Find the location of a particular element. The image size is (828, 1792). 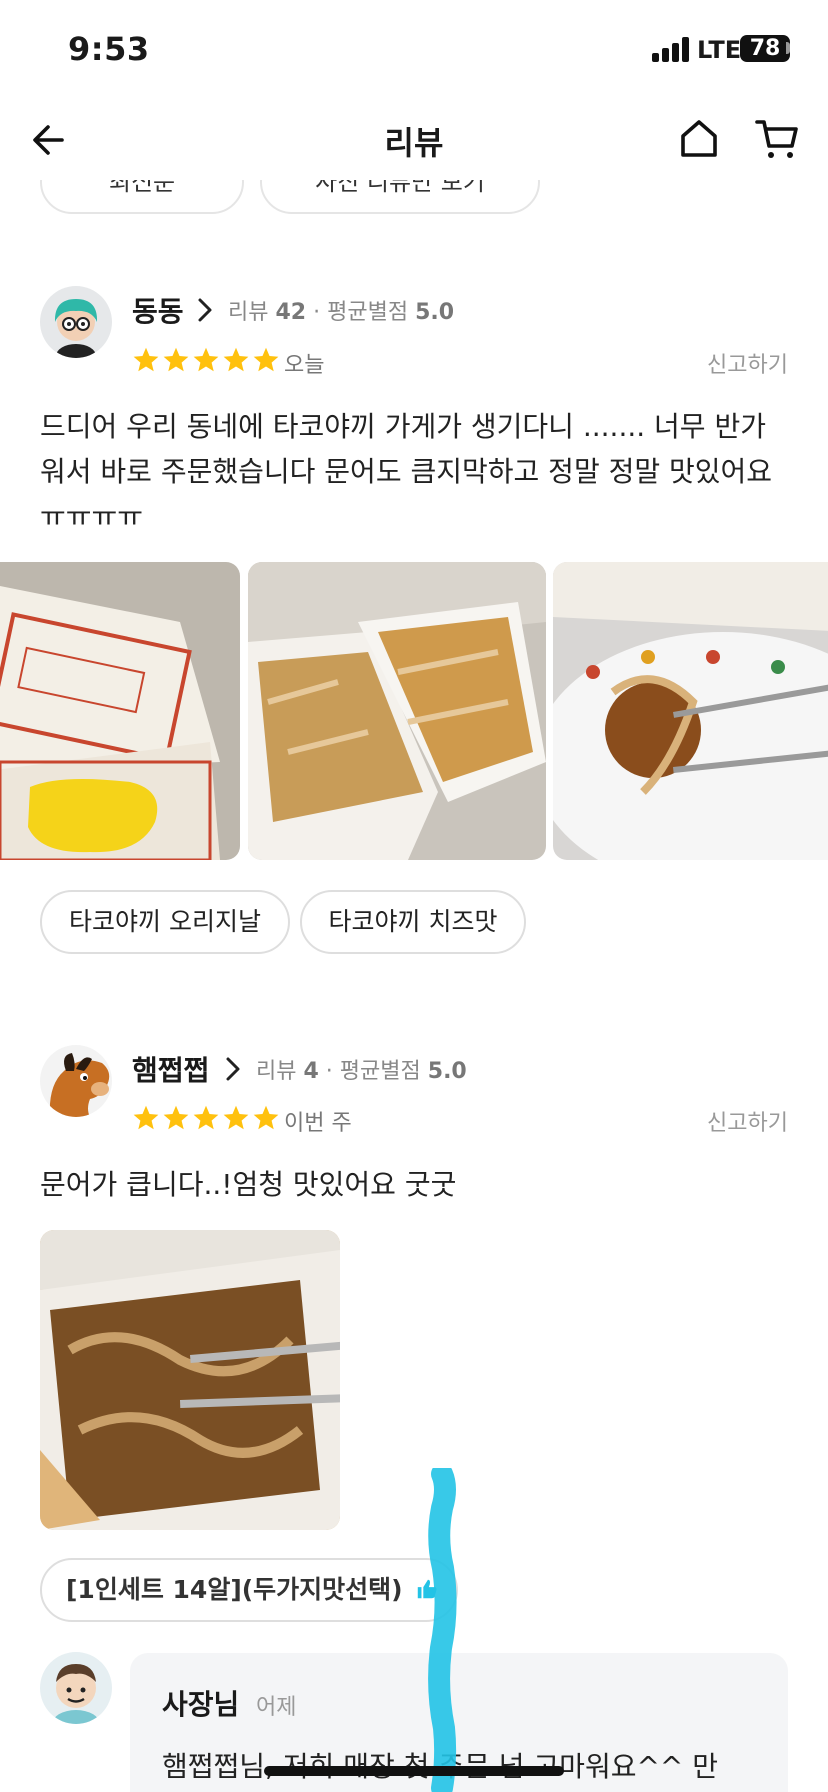

cart-icon is located at coordinates (776, 139).